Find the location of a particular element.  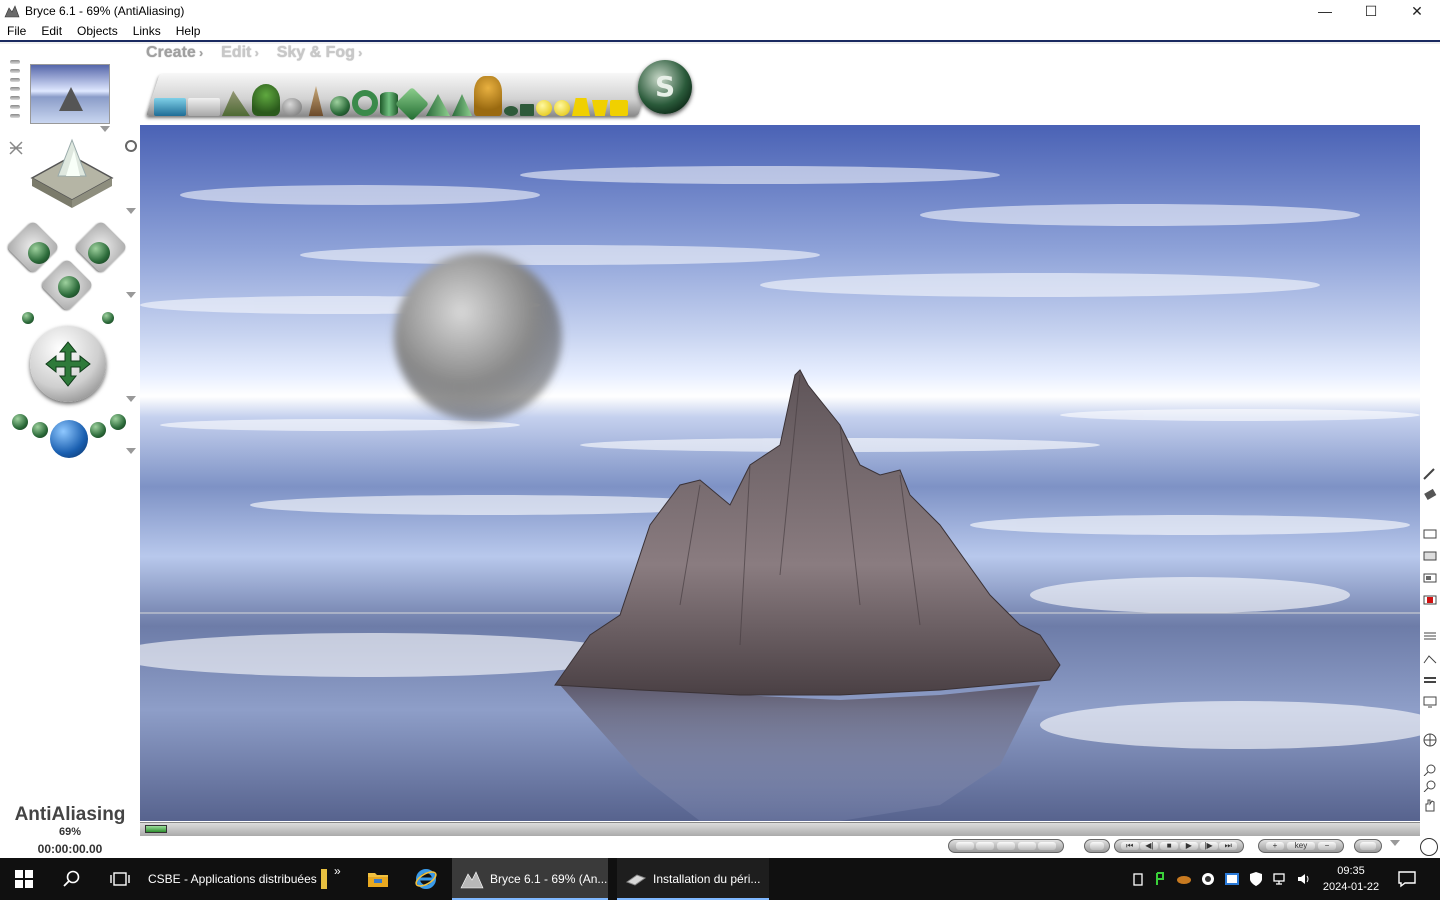

taskbar-internet-explorer is located at coordinates (426, 879).